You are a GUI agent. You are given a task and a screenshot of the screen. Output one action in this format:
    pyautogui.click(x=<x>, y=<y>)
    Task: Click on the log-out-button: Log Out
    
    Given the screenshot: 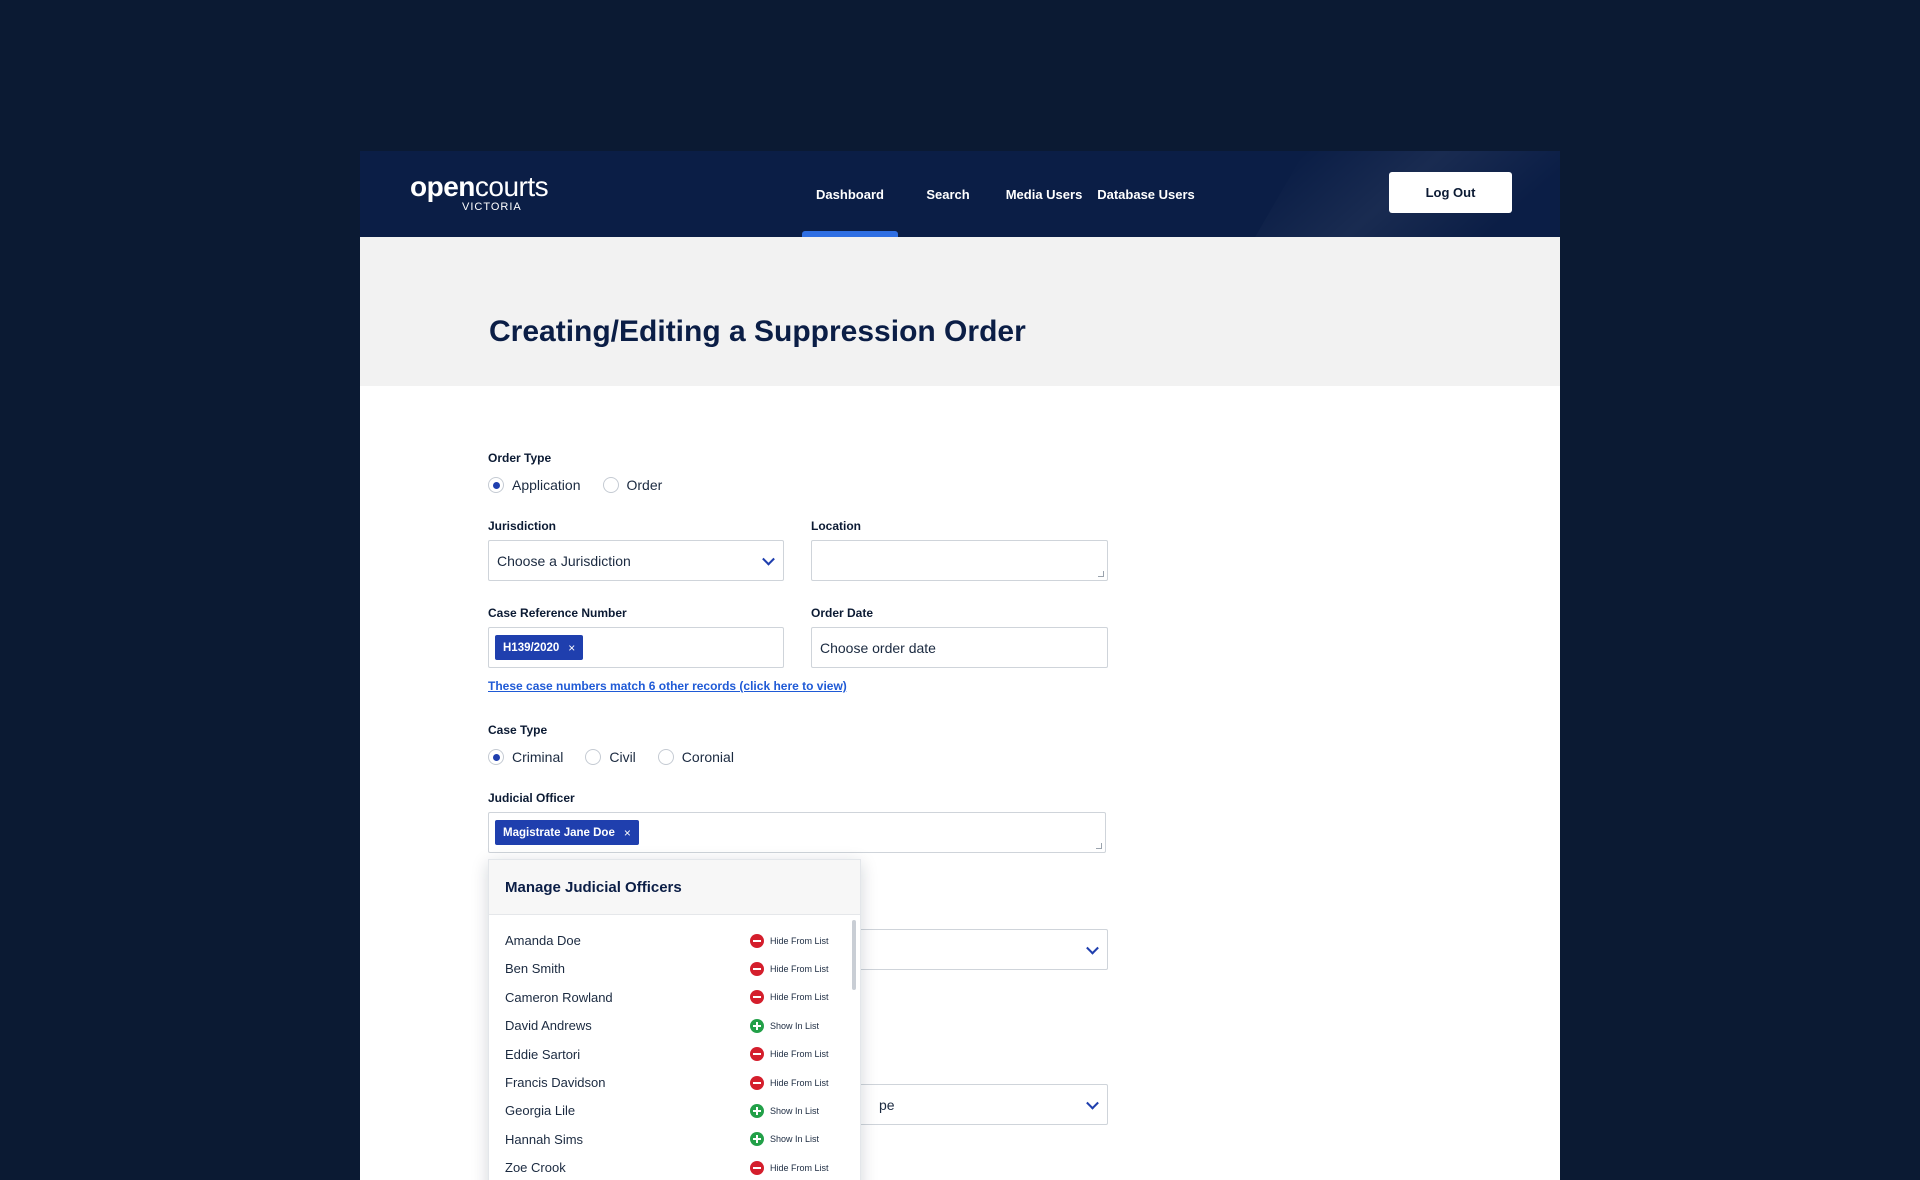 What is the action you would take?
    pyautogui.click(x=1450, y=192)
    